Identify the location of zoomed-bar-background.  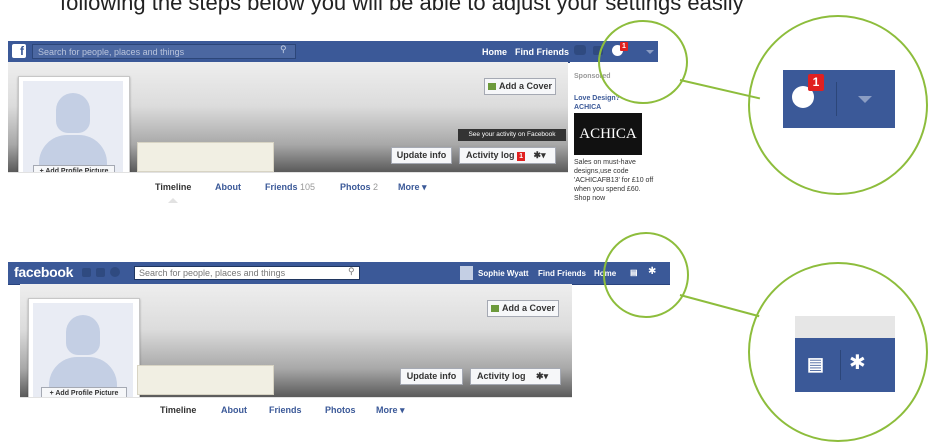
(845, 327).